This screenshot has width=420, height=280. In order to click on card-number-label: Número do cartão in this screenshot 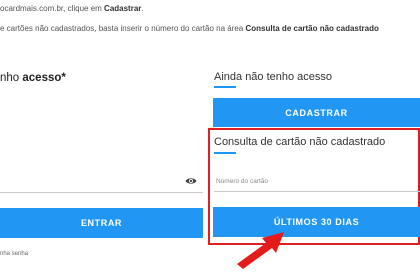, I will do `click(242, 181)`.